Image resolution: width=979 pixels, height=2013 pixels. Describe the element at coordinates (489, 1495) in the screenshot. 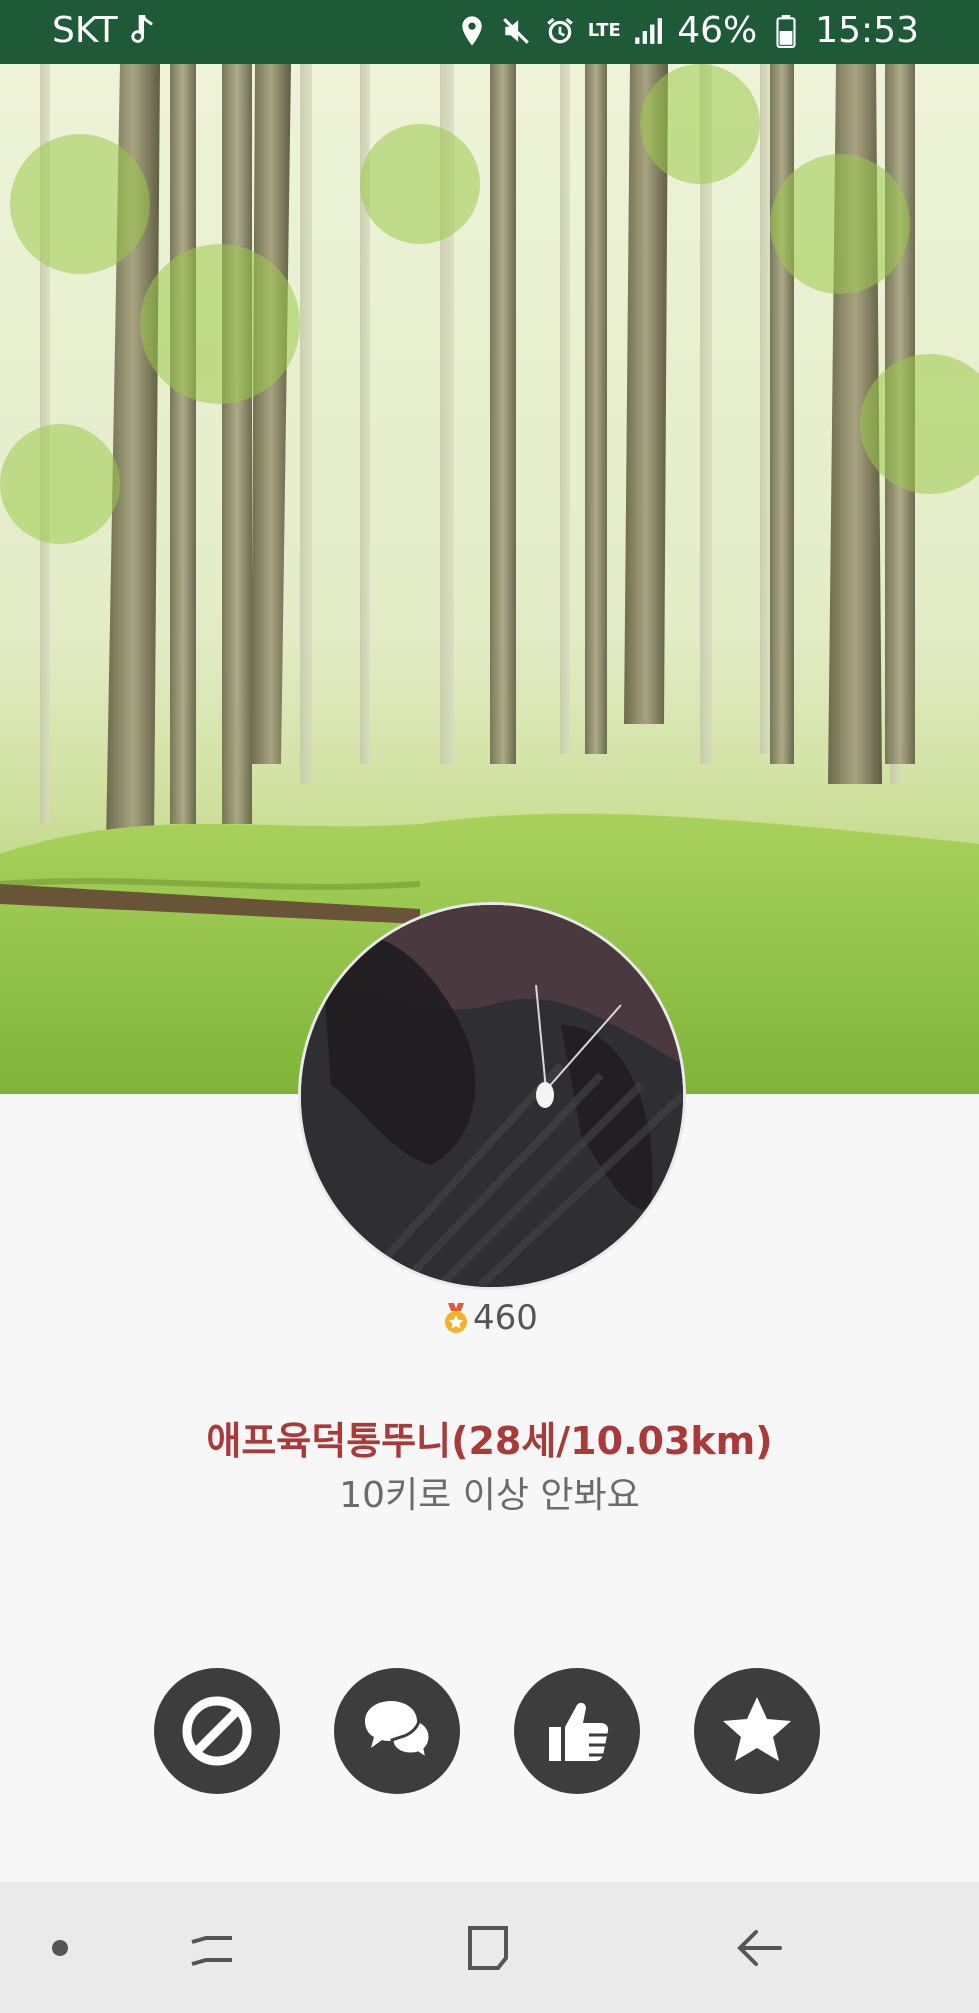

I see `profile-status-message: 10키로 이상 안봐요` at that location.